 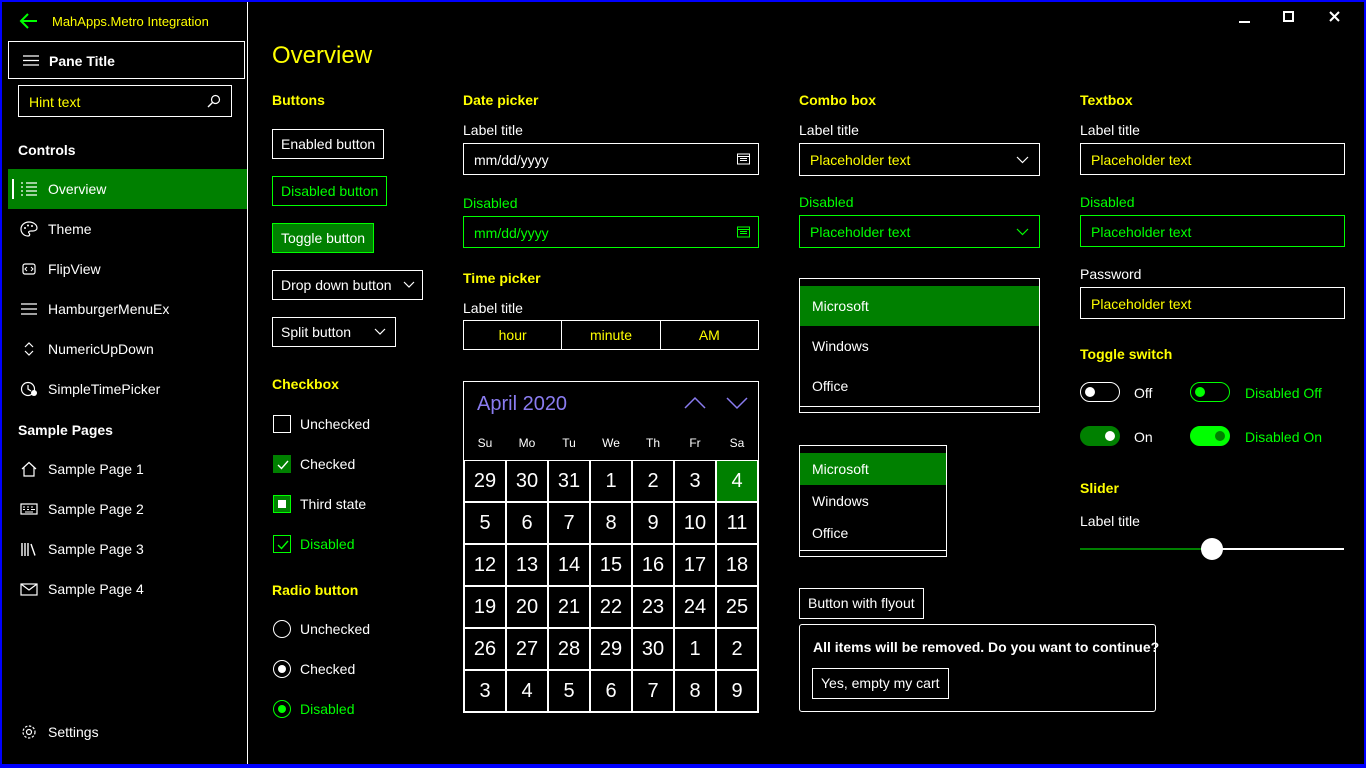 I want to click on sidebar-item-hamburgermenuex: HamburgerMenuEx, so click(x=127, y=309).